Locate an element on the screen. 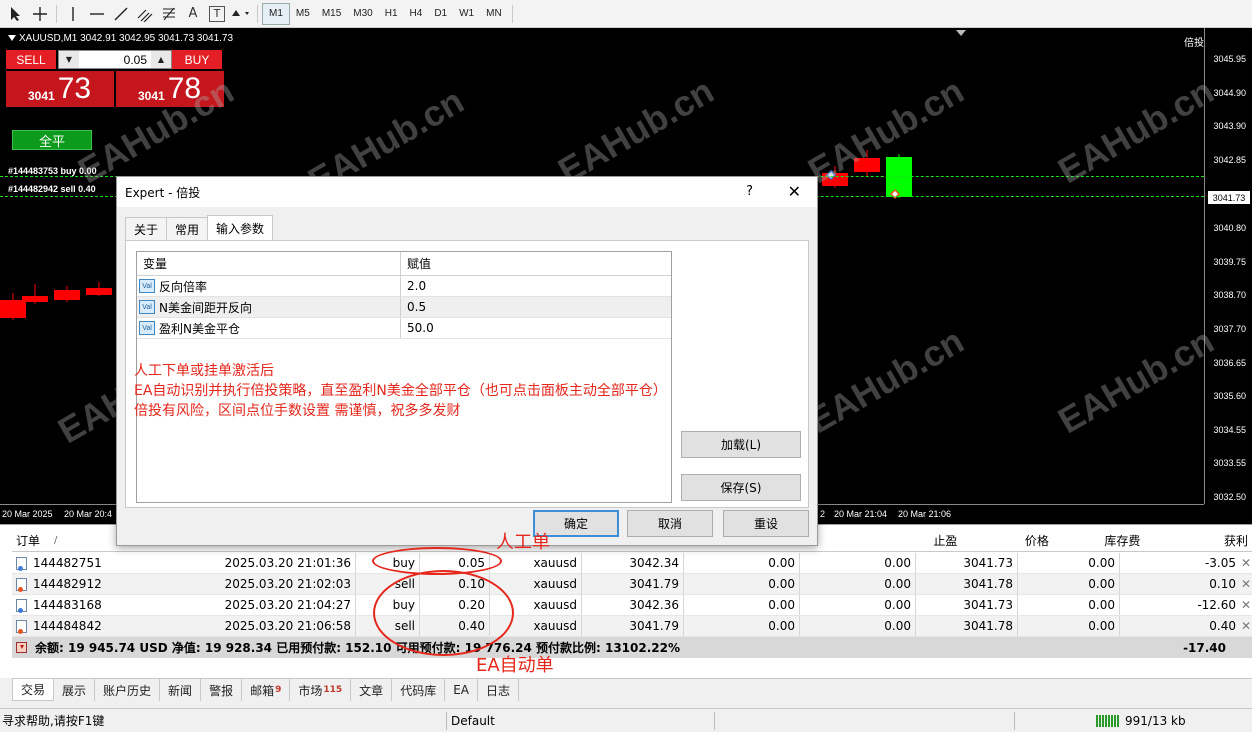 Image resolution: width=1252 pixels, height=732 pixels. crosshair-icon is located at coordinates (40, 14).